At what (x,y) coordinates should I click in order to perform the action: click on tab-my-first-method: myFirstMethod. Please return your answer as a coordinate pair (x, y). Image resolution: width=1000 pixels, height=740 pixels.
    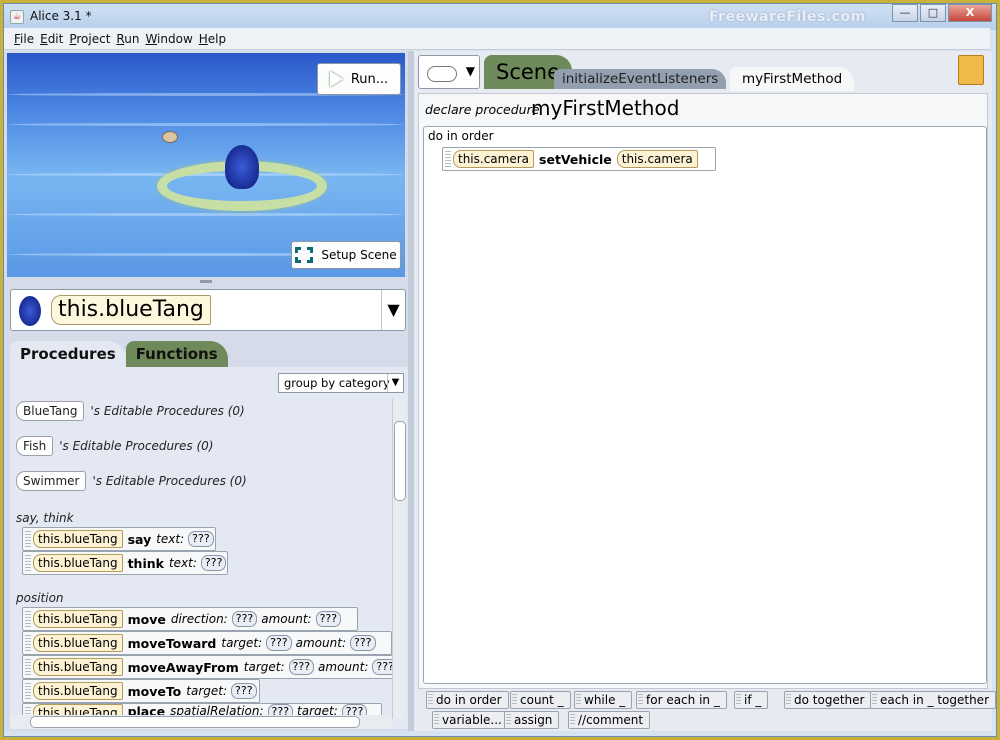
    Looking at the image, I should click on (792, 79).